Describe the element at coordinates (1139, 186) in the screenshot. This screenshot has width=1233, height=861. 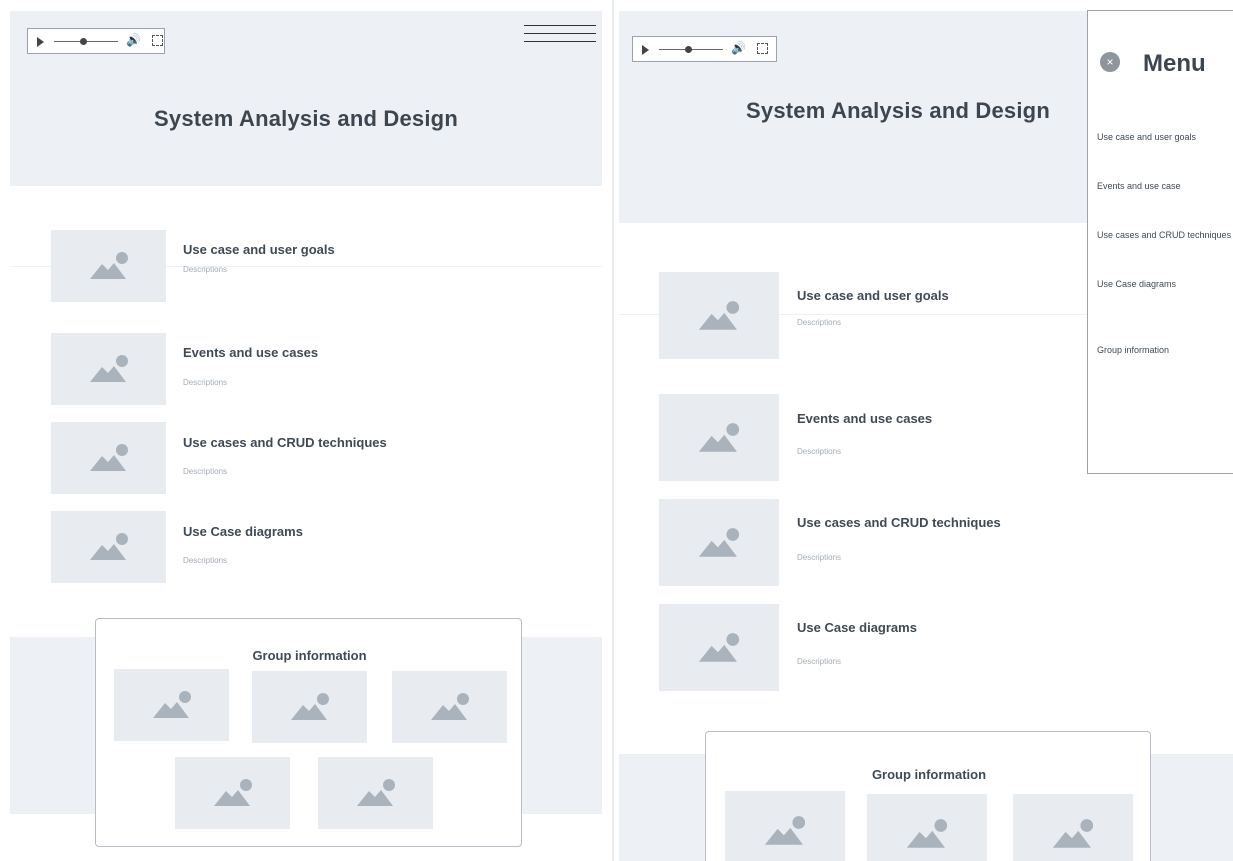
I see `menu-item-events: Events and use case` at that location.